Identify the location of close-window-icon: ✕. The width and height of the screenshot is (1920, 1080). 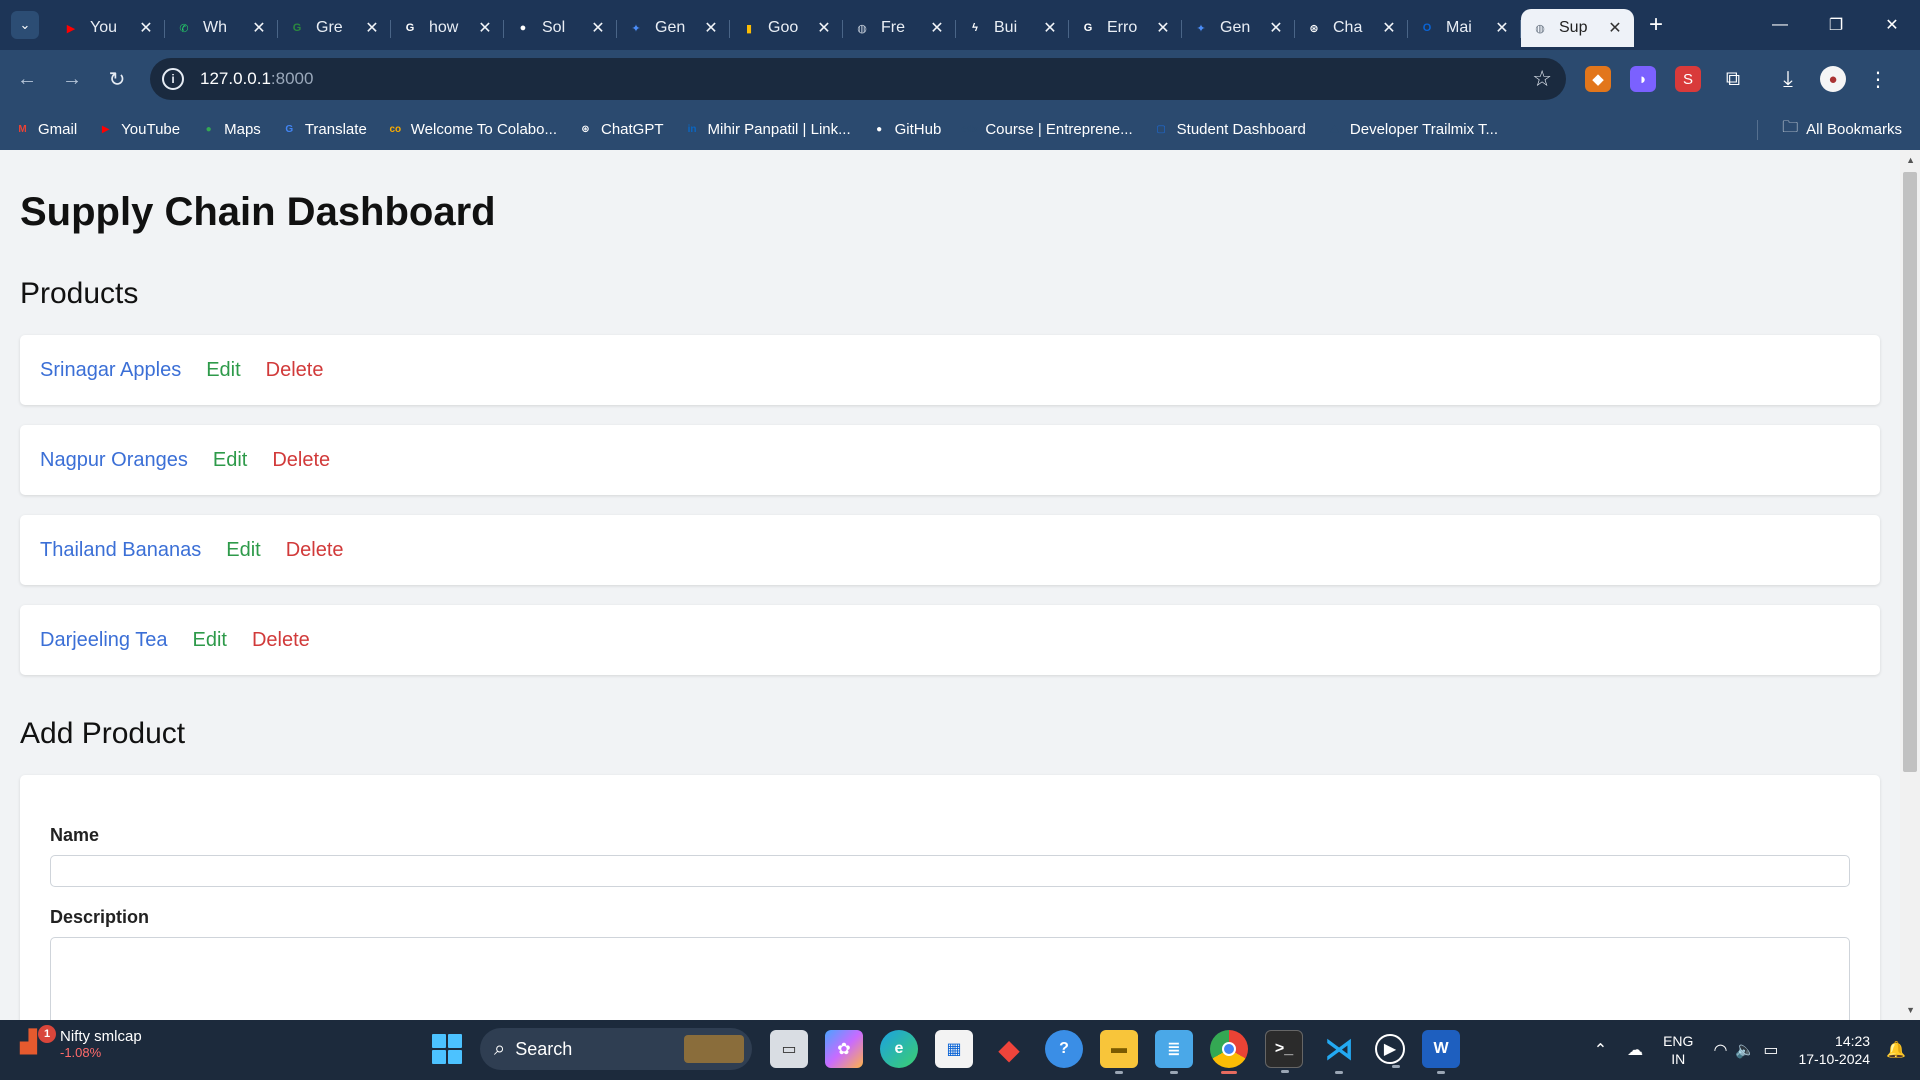
(1892, 25).